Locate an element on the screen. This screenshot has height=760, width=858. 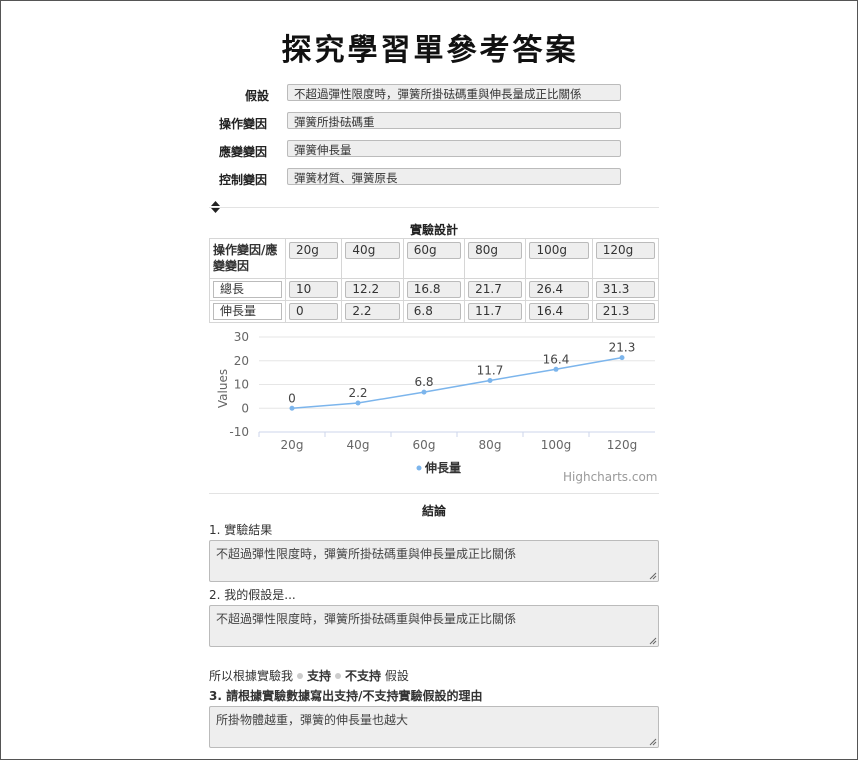
y-axis-title: Values is located at coordinates (223, 388).